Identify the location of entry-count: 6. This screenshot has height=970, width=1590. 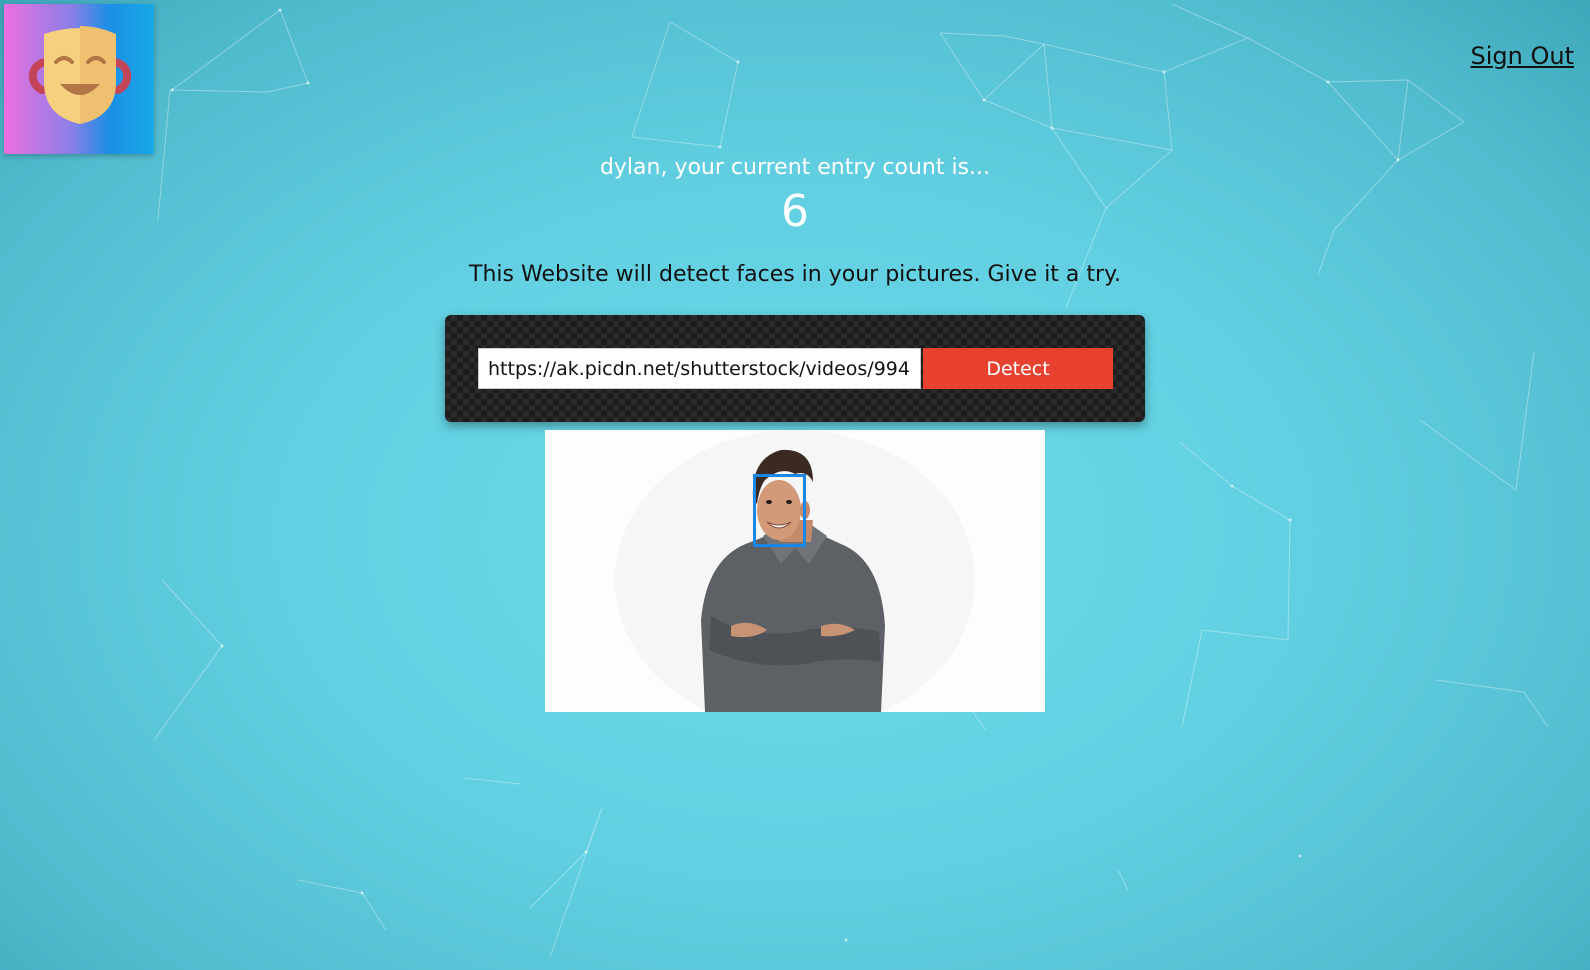
(795, 211).